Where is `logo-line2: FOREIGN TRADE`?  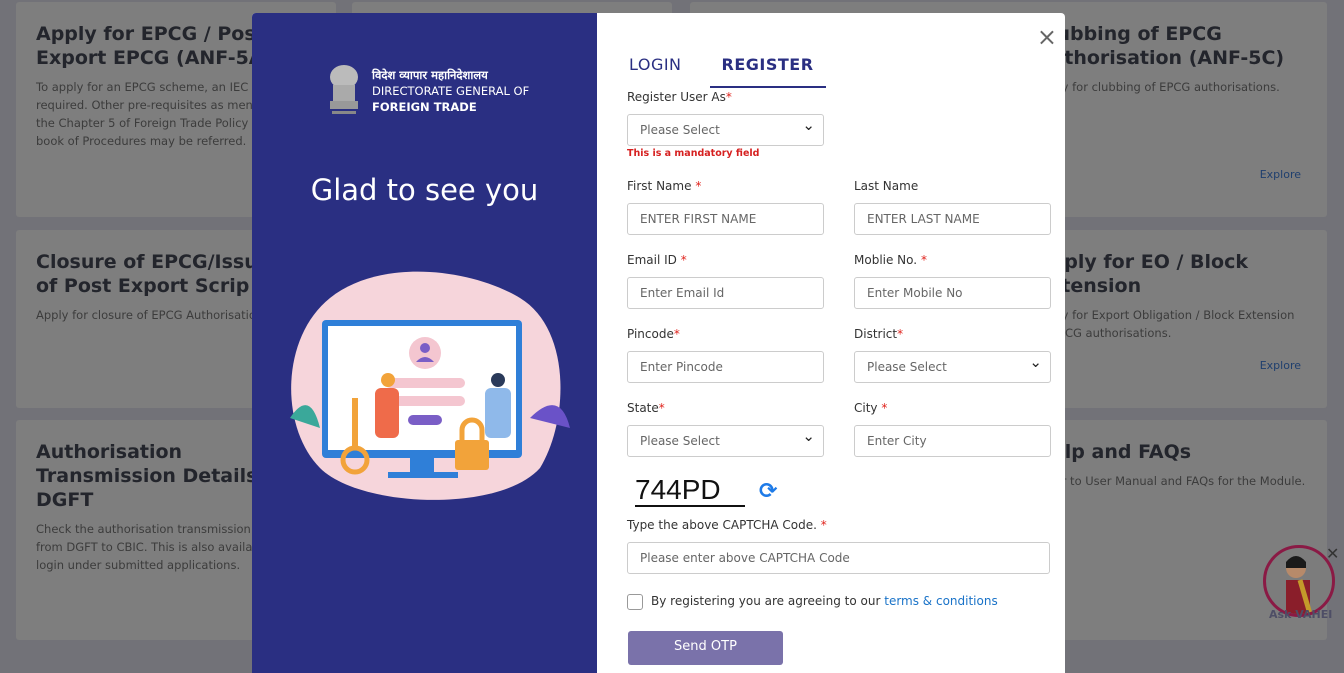 logo-line2: FOREIGN TRADE is located at coordinates (424, 107).